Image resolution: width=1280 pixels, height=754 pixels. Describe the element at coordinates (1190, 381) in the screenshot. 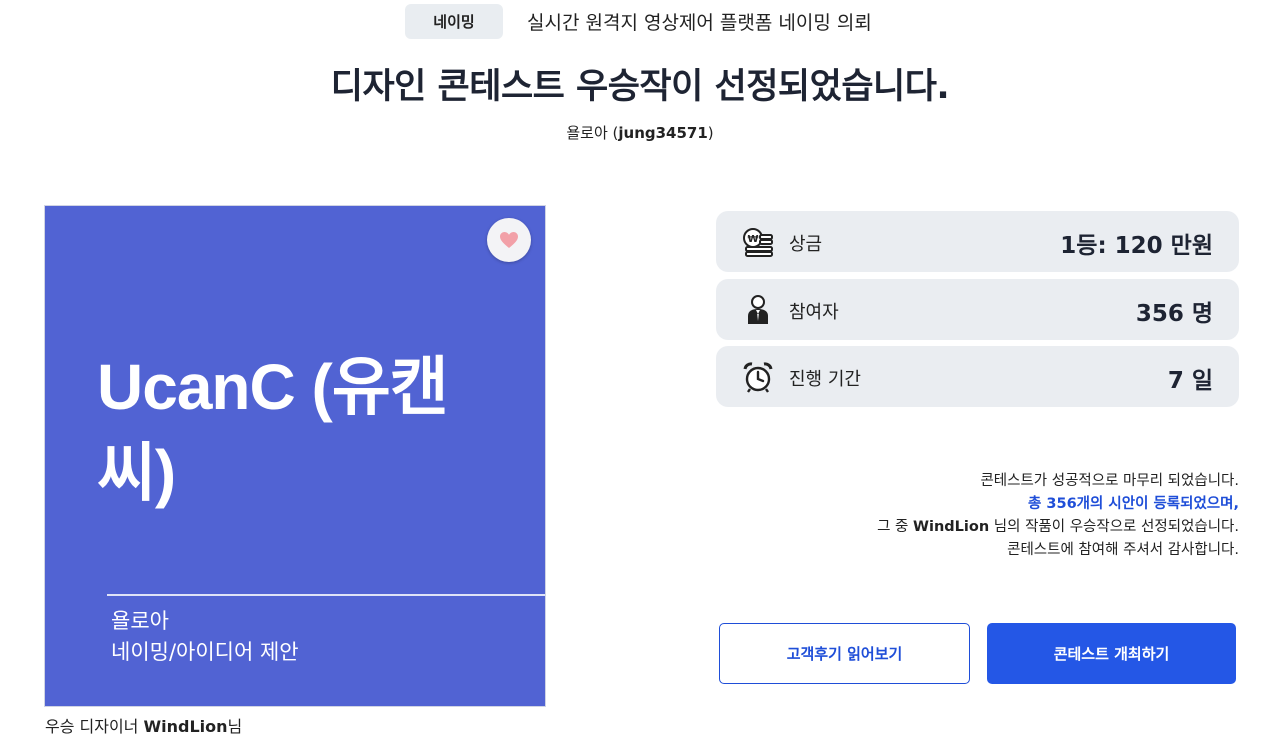

I see `stat-duration-value: 7 일` at that location.